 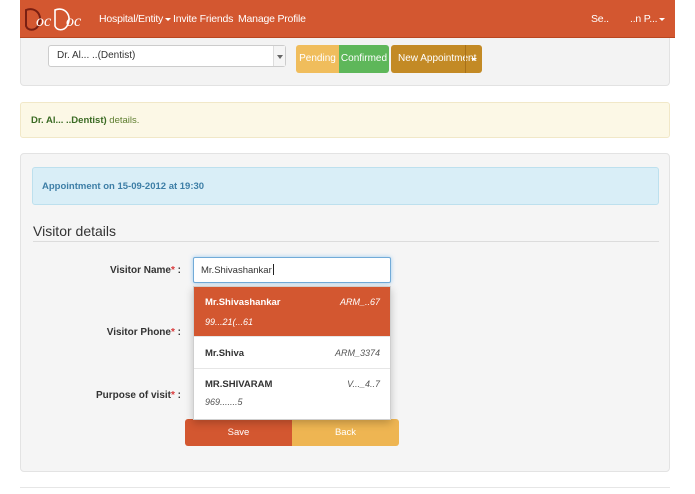 I want to click on nav-hospital-entity-label: Hospital/Entity, so click(x=131, y=19).